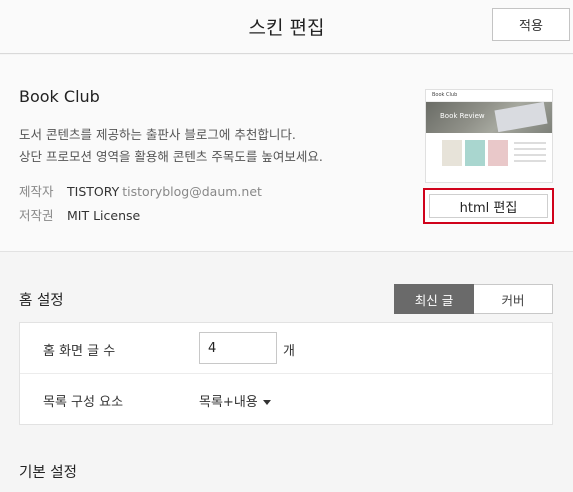  Describe the element at coordinates (228, 402) in the screenshot. I see `list-composition-value: 목록+내용` at that location.